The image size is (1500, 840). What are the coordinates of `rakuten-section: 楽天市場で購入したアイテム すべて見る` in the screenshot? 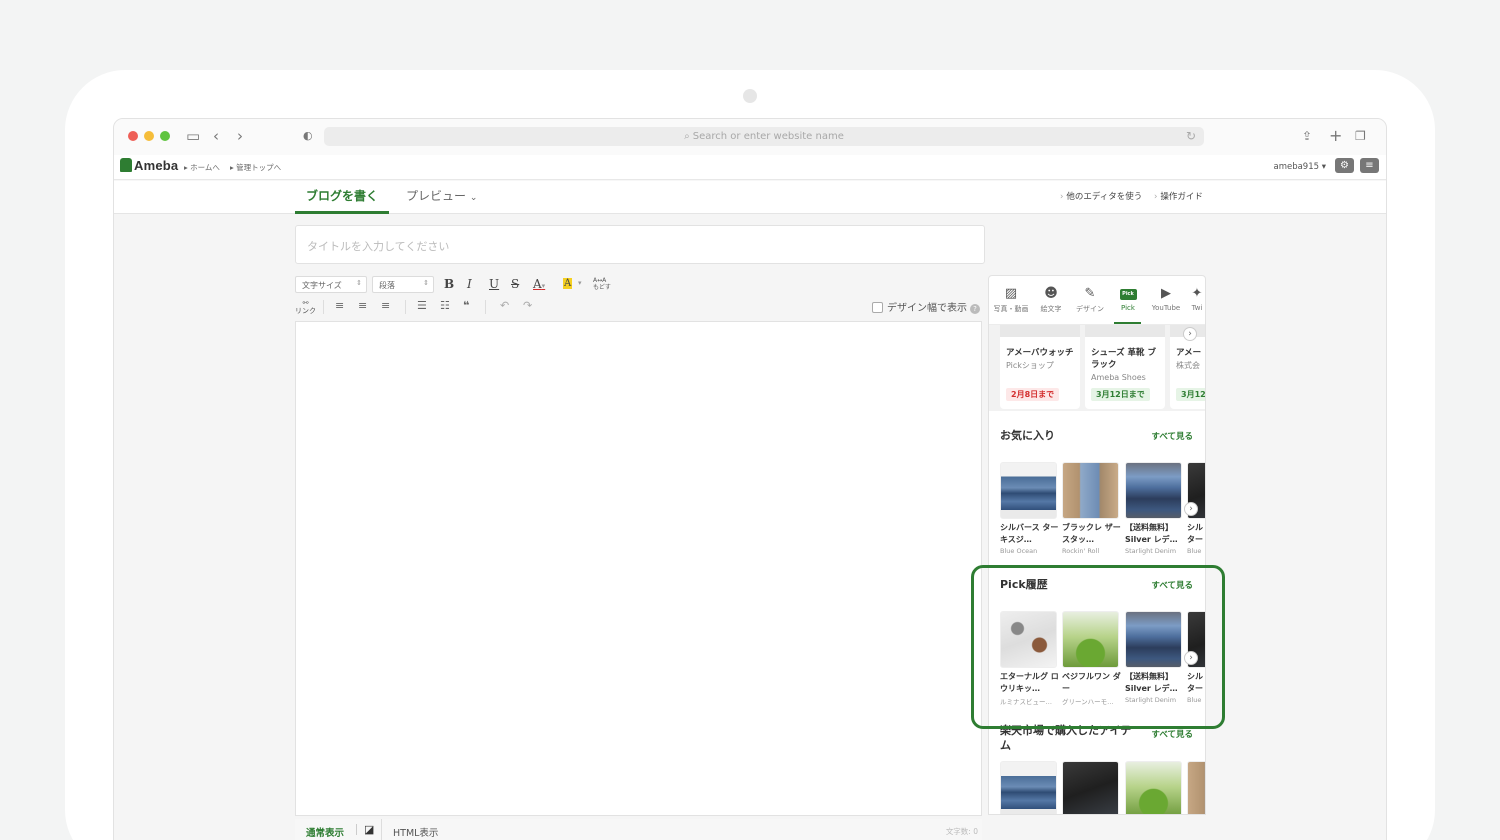 It's located at (1097, 766).